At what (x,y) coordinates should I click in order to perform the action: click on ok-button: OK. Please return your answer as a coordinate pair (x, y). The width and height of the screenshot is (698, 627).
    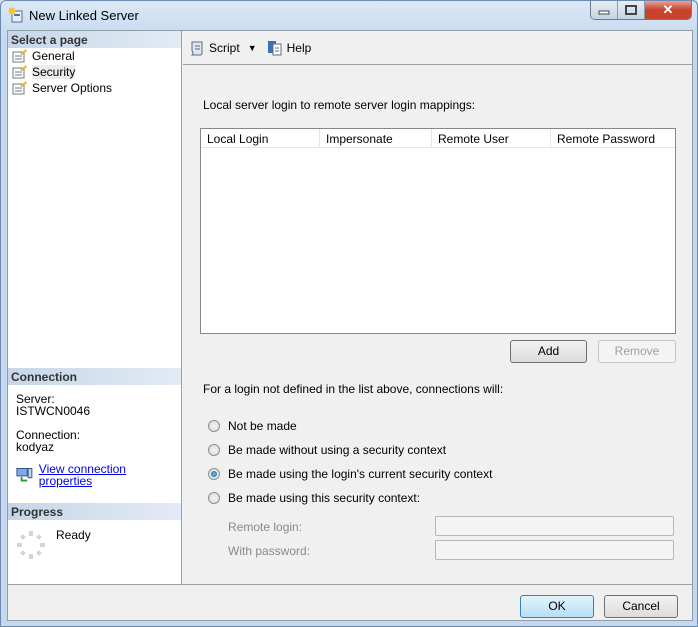
    Looking at the image, I should click on (557, 606).